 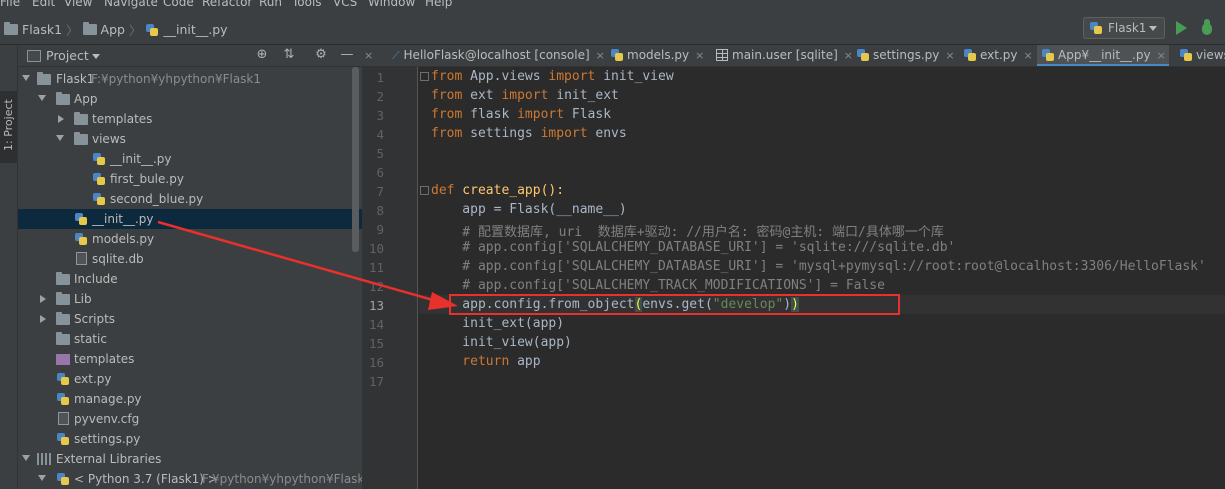 What do you see at coordinates (443, 301) in the screenshot?
I see `annotation-arrow-head` at bounding box center [443, 301].